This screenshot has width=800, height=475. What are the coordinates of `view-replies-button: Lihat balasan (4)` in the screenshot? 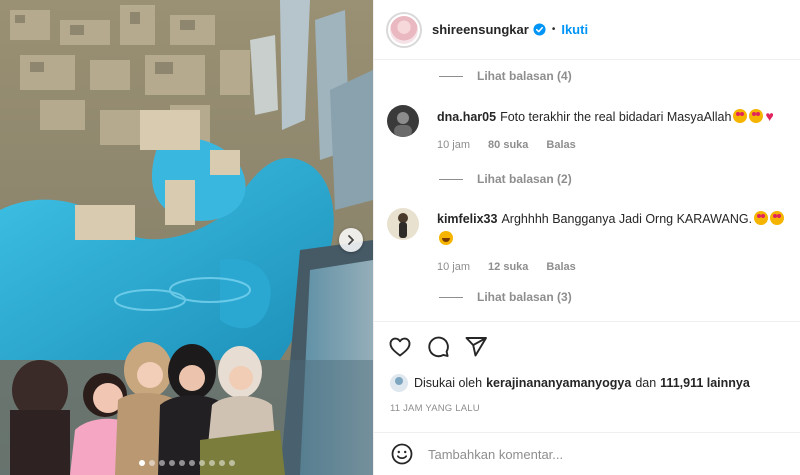 It's located at (505, 76).